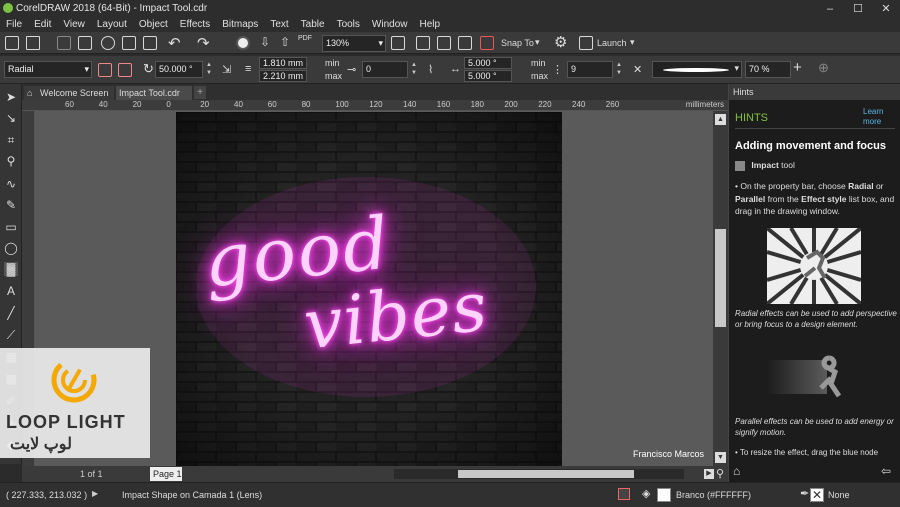 The image size is (900, 507). I want to click on corel-connect-icon, so click(243, 43).